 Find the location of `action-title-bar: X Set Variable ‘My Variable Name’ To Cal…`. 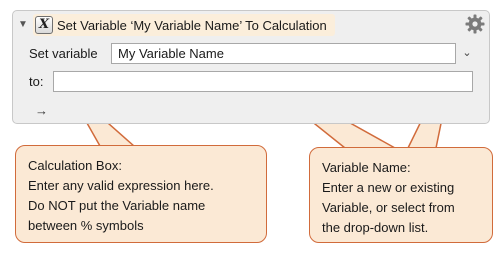

action-title-bar: X Set Variable ‘My Variable Name’ To Cal… is located at coordinates (184, 25).